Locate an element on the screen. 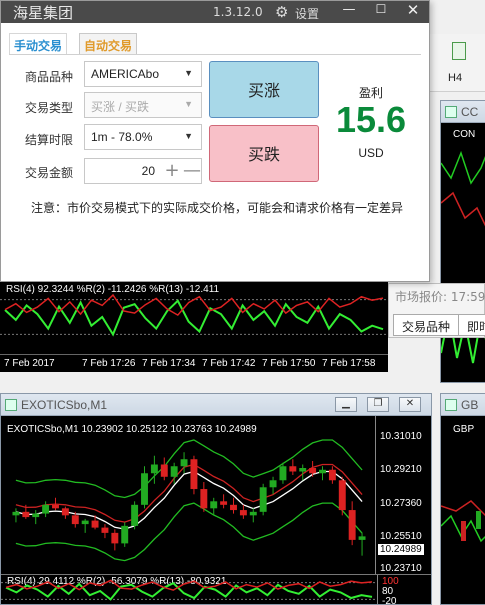  market-watch-panel: 市场报价: 17:59:2 交易品种 即时 is located at coordinates (436, 310).